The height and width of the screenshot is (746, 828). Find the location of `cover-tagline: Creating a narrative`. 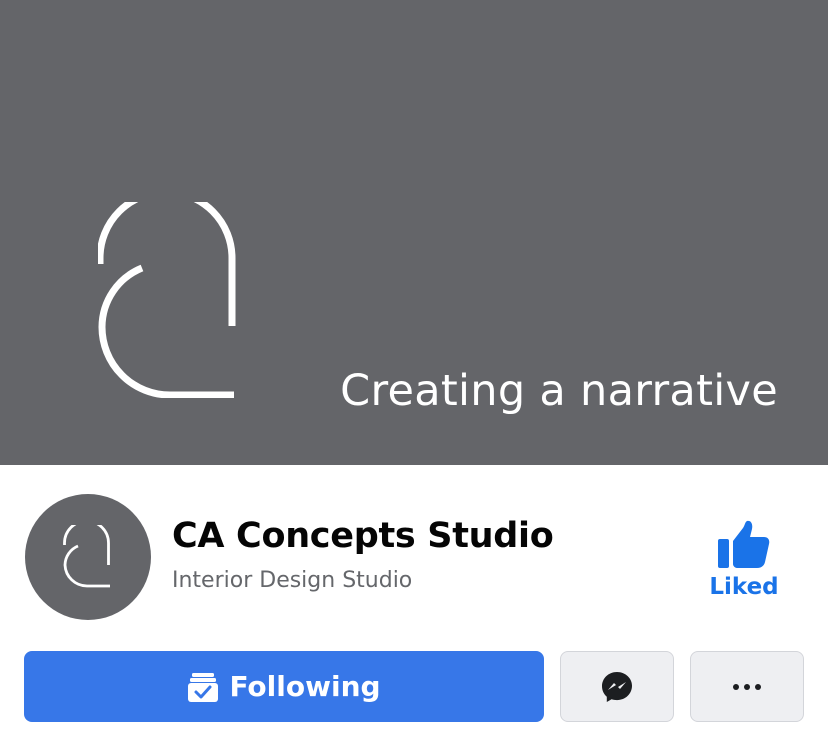

cover-tagline: Creating a narrative is located at coordinates (559, 391).